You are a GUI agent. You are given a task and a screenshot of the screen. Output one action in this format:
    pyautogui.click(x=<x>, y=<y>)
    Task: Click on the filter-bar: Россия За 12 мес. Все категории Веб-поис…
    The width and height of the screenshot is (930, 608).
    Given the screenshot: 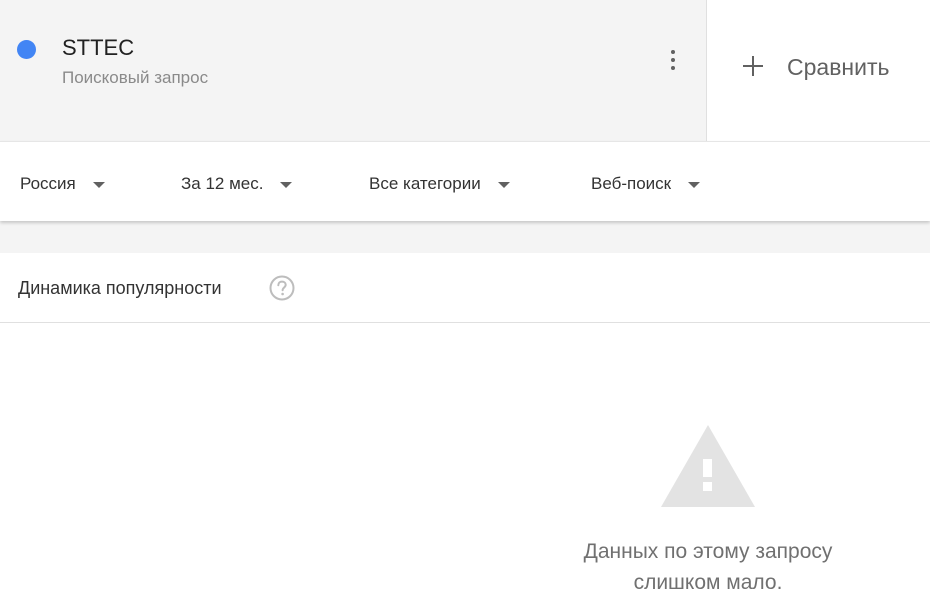 What is the action you would take?
    pyautogui.click(x=465, y=181)
    